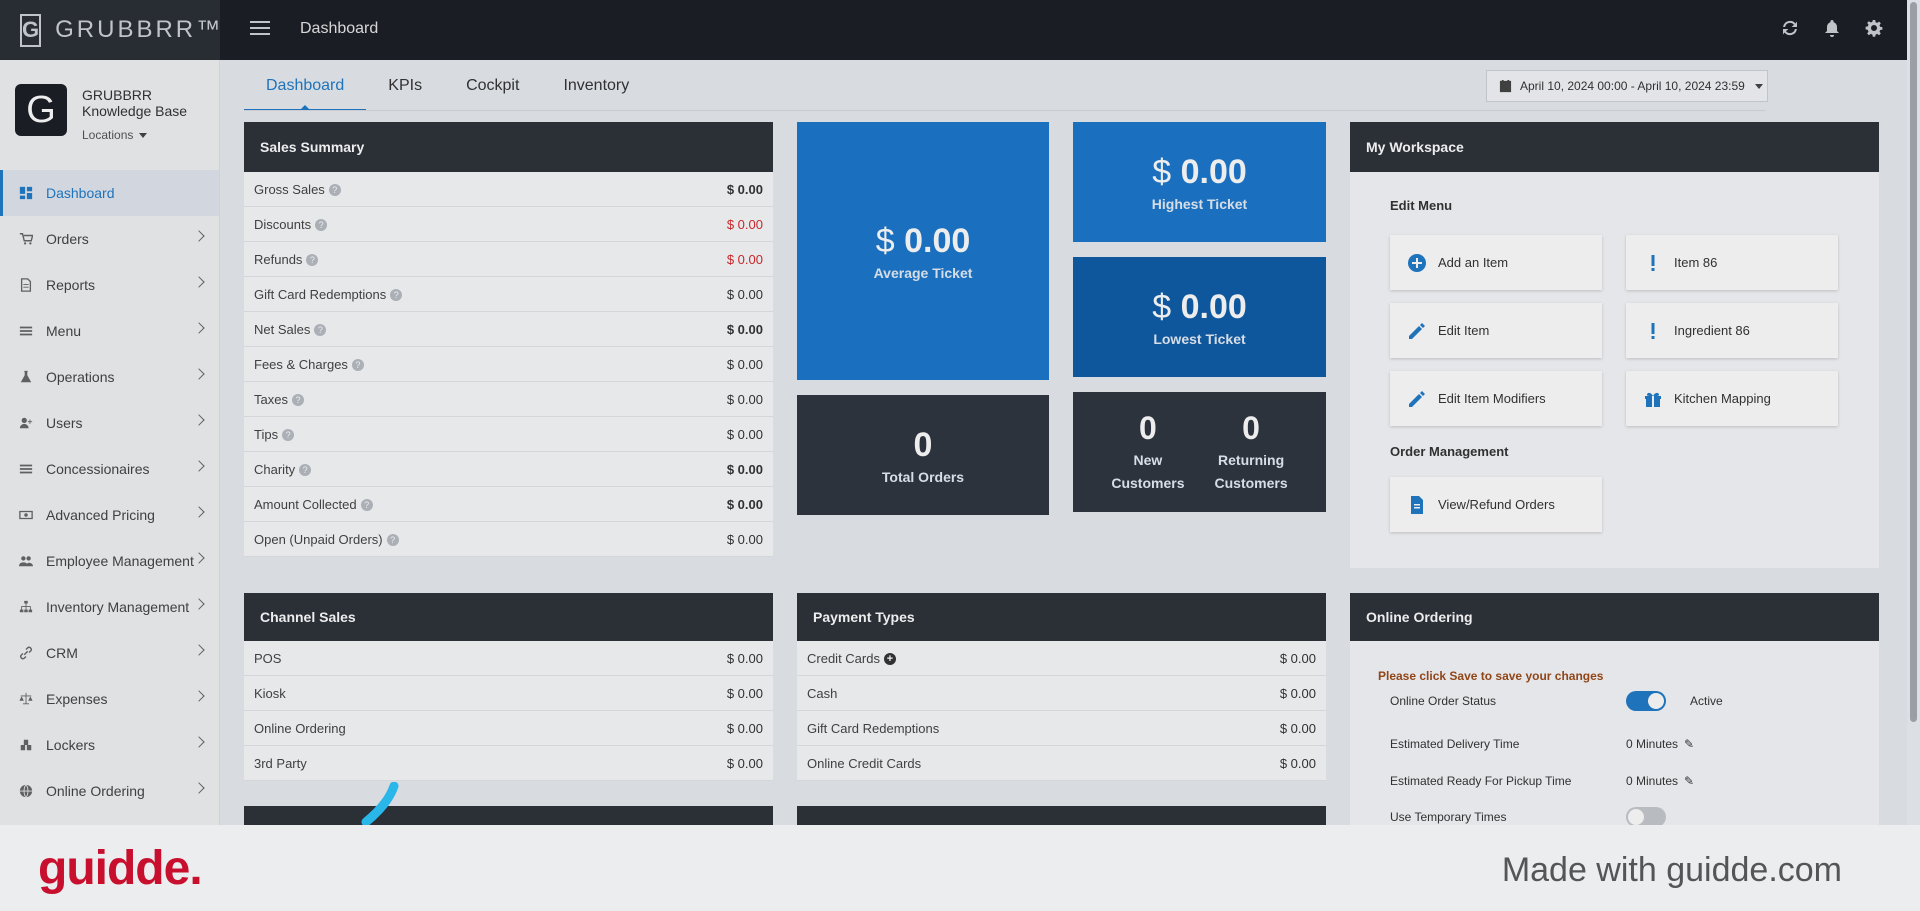 Image resolution: width=1920 pixels, height=911 pixels. What do you see at coordinates (109, 423) in the screenshot?
I see `sidebar-item-users: Users` at bounding box center [109, 423].